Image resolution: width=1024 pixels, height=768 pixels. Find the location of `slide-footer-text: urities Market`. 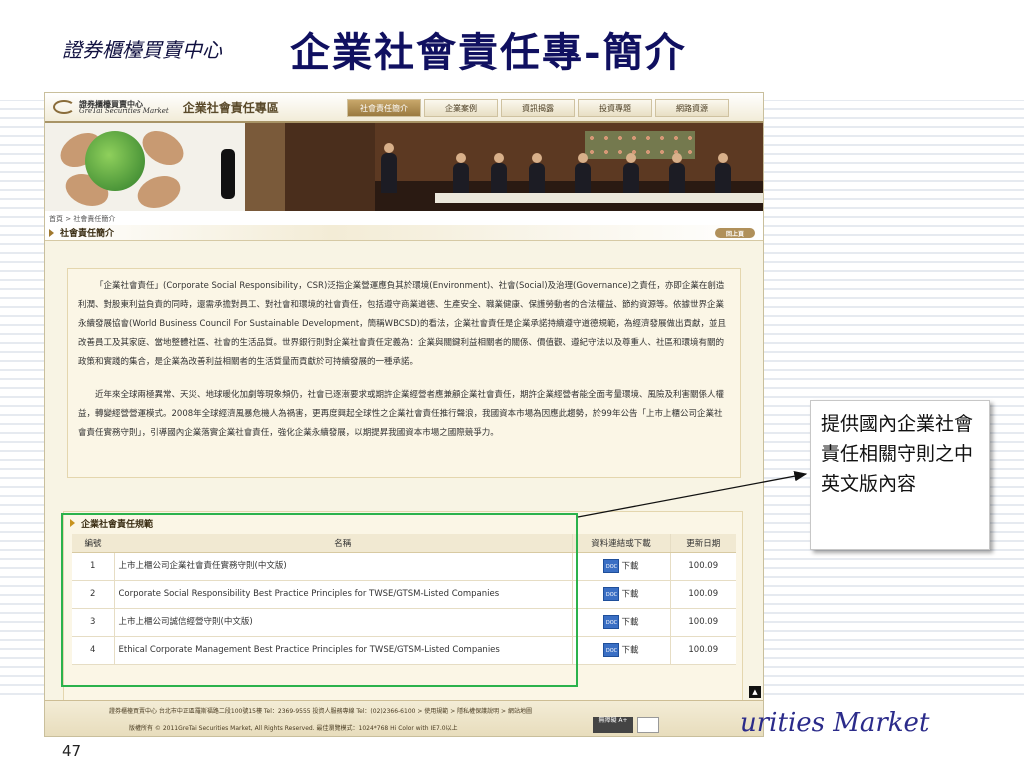

slide-footer-text: urities Market is located at coordinates (835, 723).